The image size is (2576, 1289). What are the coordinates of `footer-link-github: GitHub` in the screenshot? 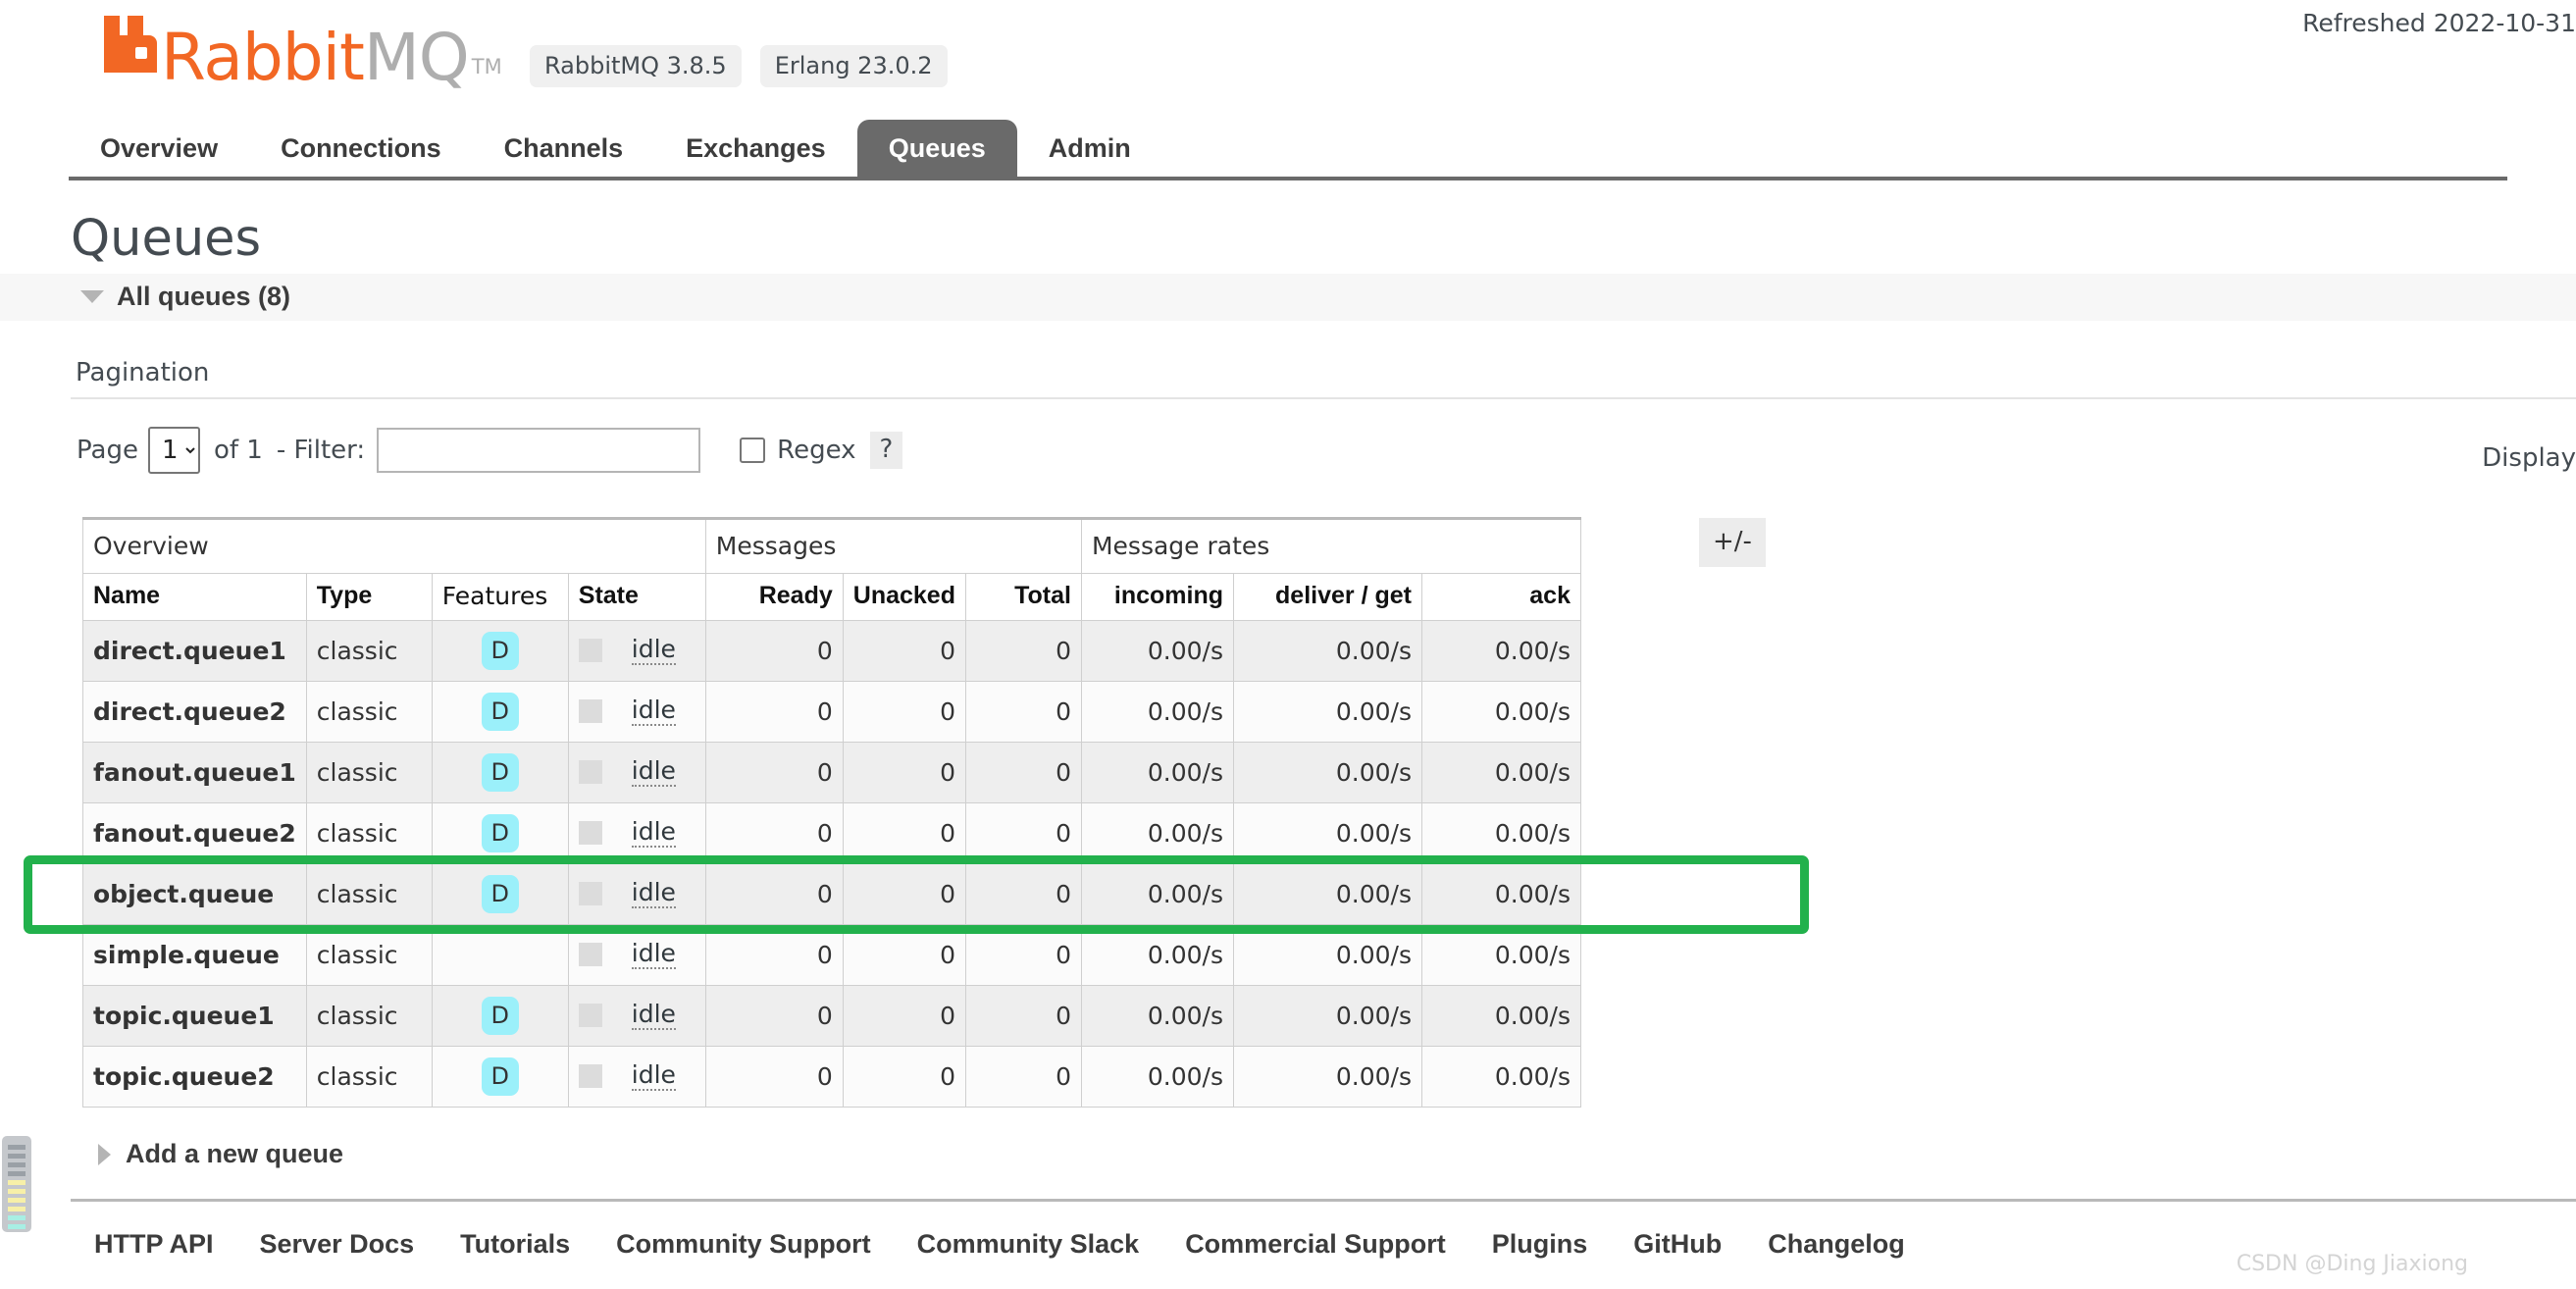 It's located at (1677, 1244).